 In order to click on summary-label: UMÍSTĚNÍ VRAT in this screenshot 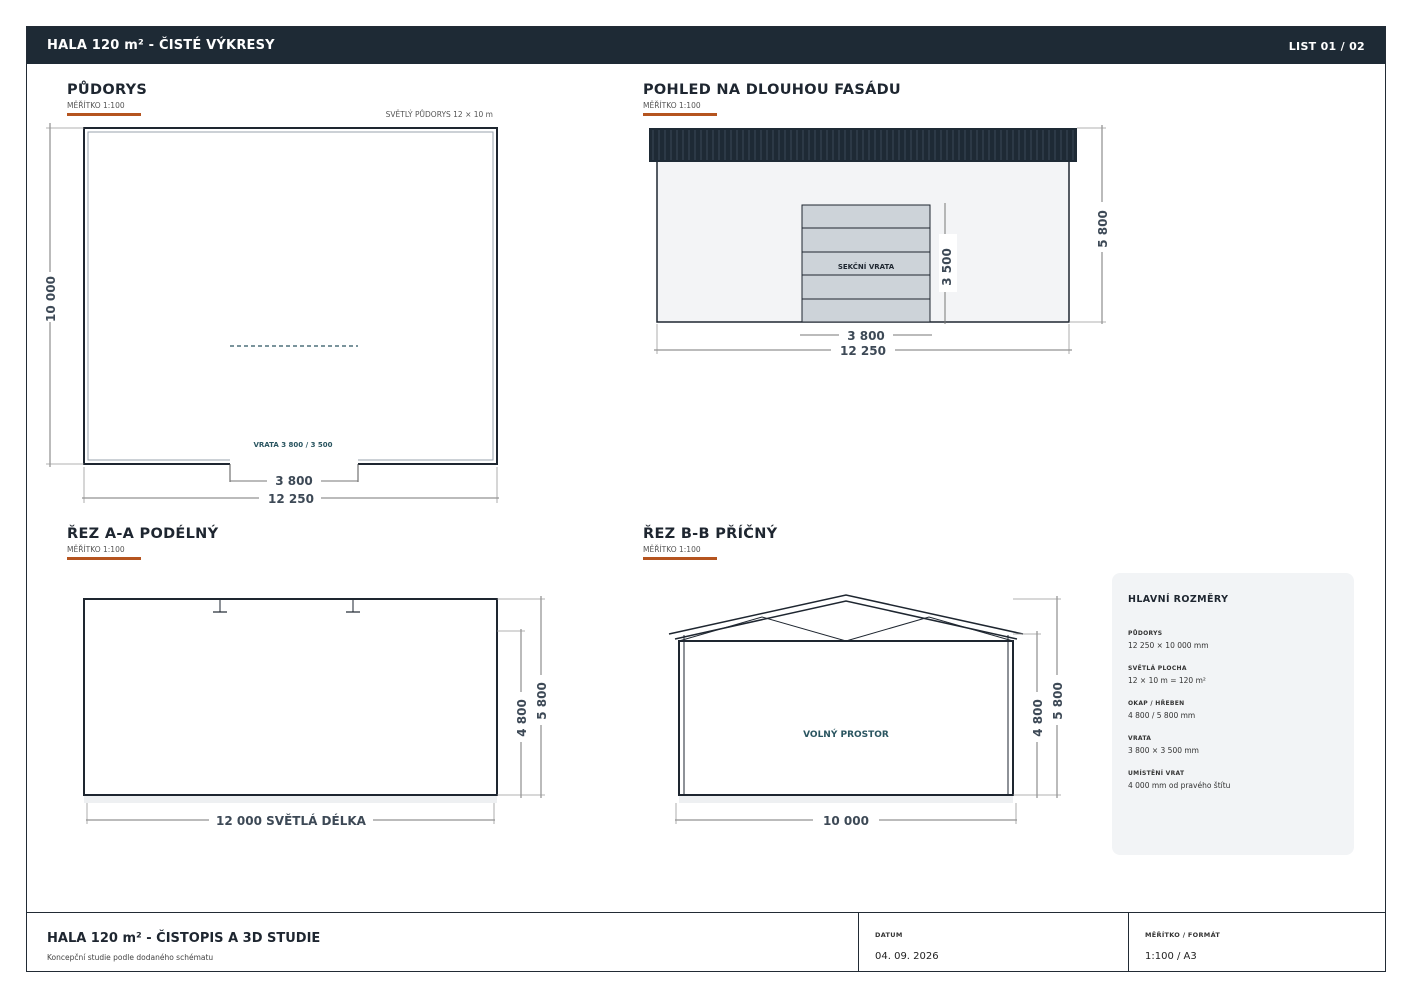, I will do `click(1156, 773)`.